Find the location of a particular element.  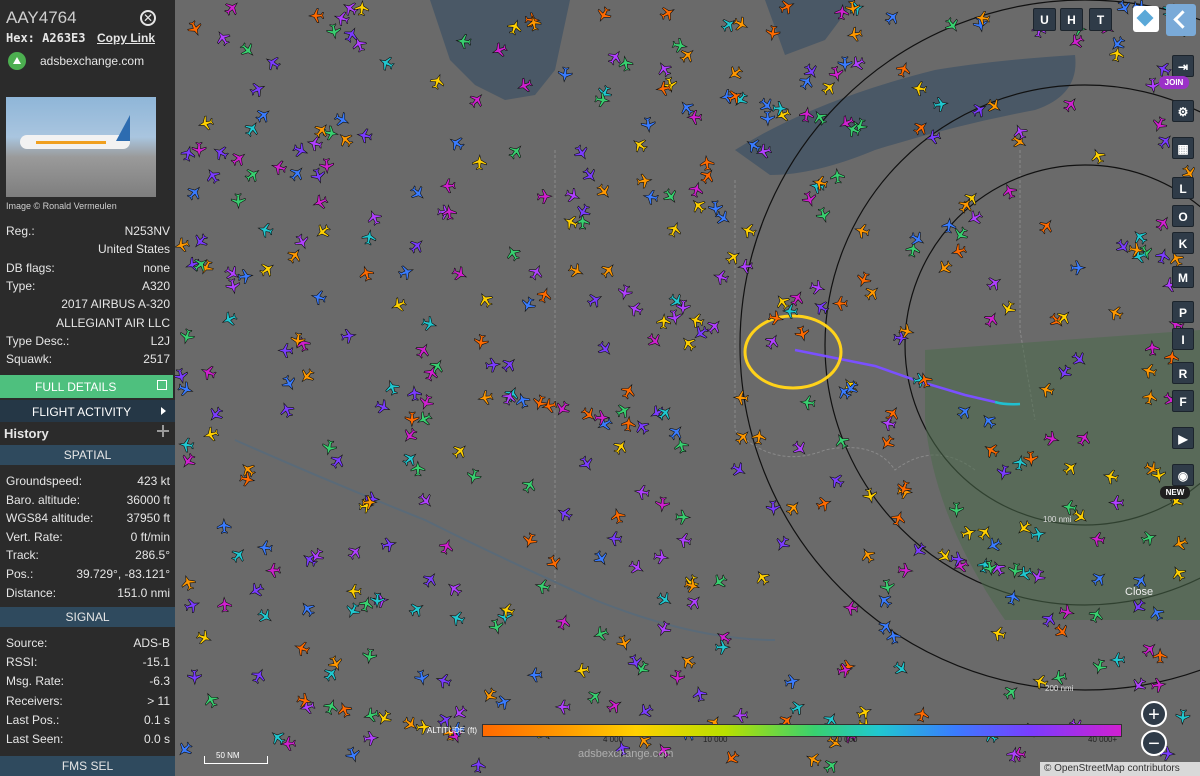

collapse-sidebar-icon is located at coordinates (1181, 20).